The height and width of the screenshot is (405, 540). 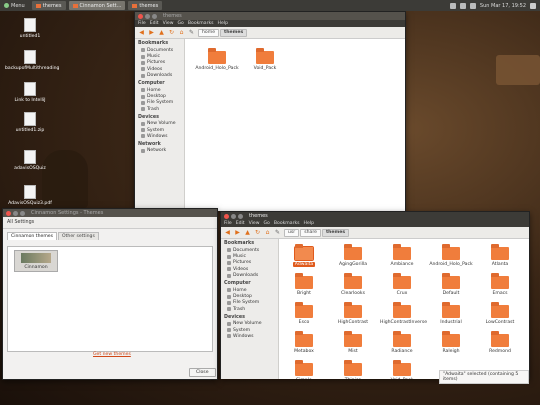 What do you see at coordinates (304, 369) in the screenshot?
I see `folder-item: Simple` at bounding box center [304, 369].